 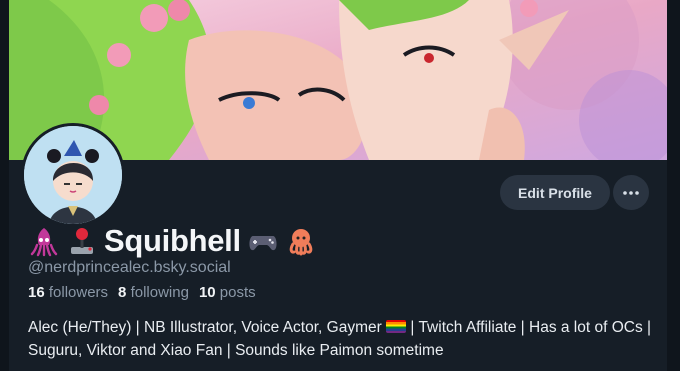 What do you see at coordinates (4, 185) in the screenshot?
I see `left-gutter` at bounding box center [4, 185].